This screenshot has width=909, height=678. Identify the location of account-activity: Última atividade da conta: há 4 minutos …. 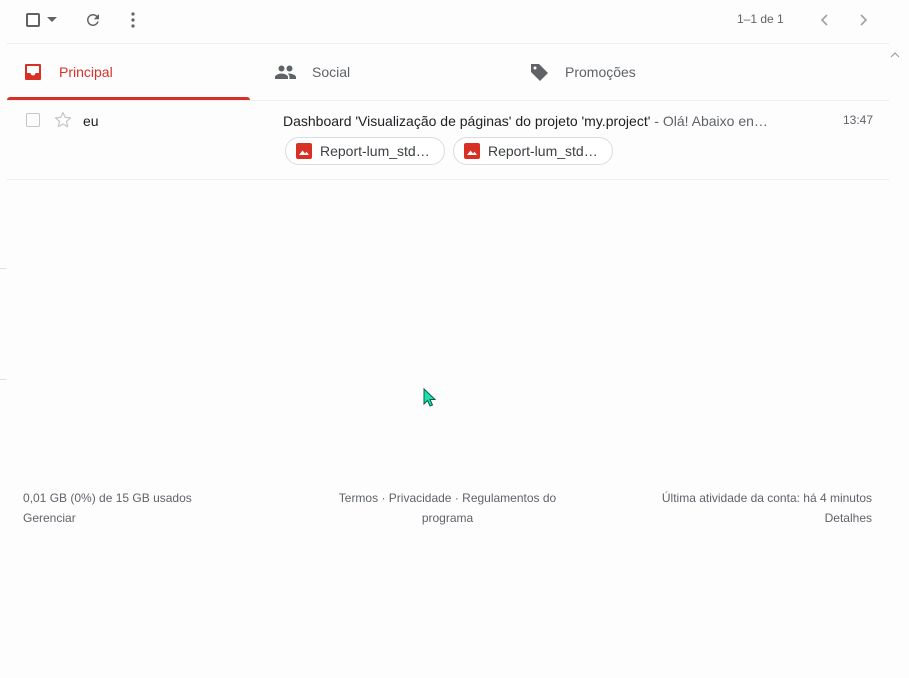
(767, 508).